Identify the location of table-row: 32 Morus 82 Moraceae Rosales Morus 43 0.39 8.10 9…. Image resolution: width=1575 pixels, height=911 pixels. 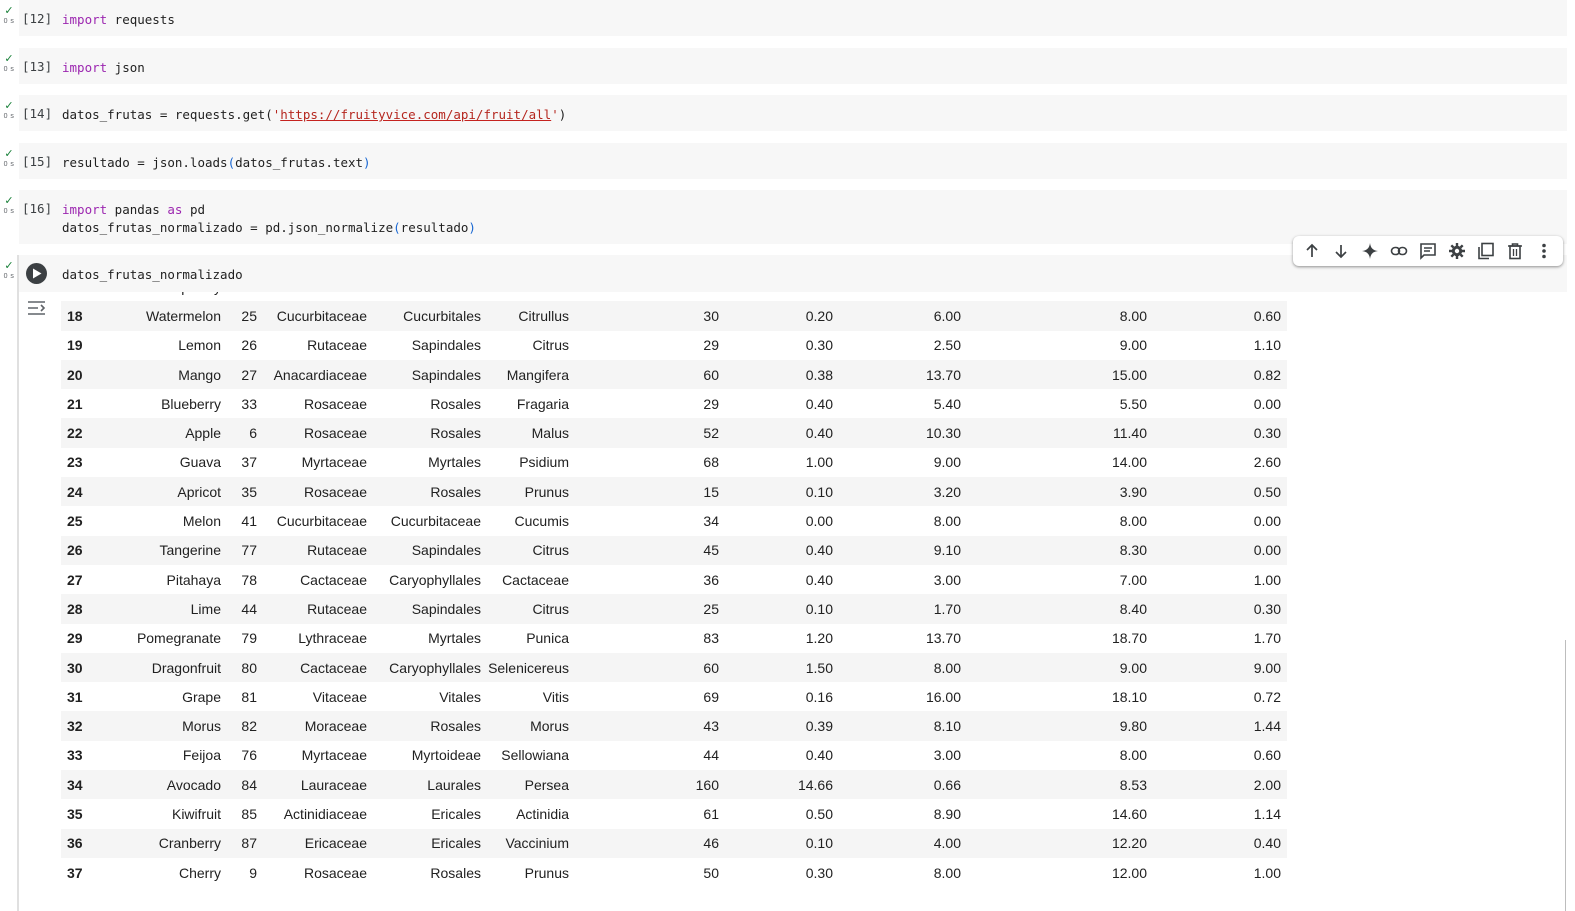
(674, 726).